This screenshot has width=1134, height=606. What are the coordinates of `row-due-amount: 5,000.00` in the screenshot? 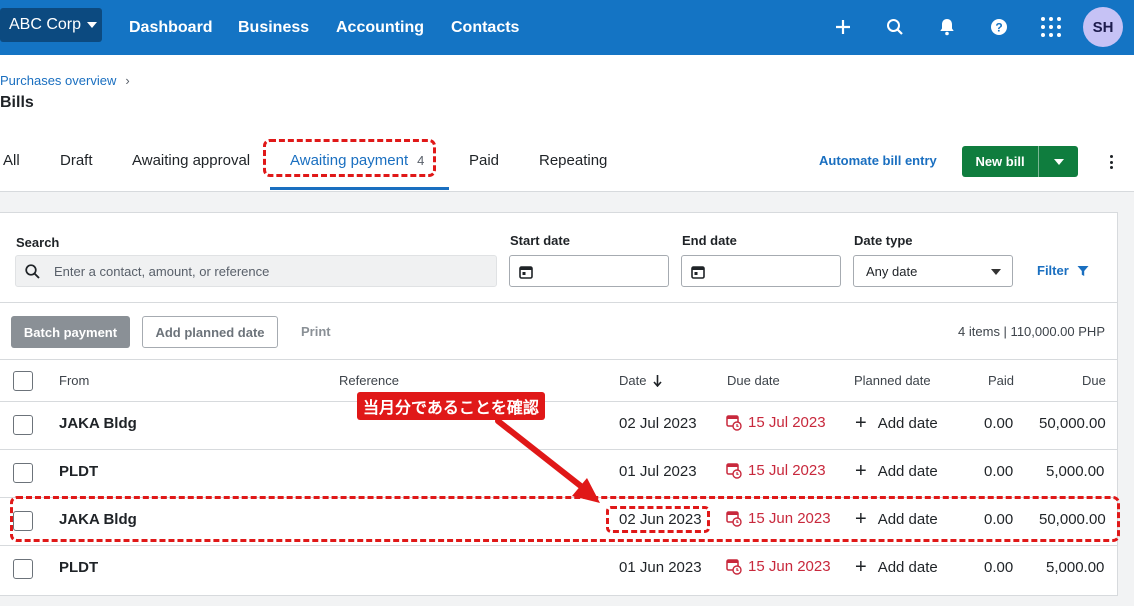 It's located at (1075, 471).